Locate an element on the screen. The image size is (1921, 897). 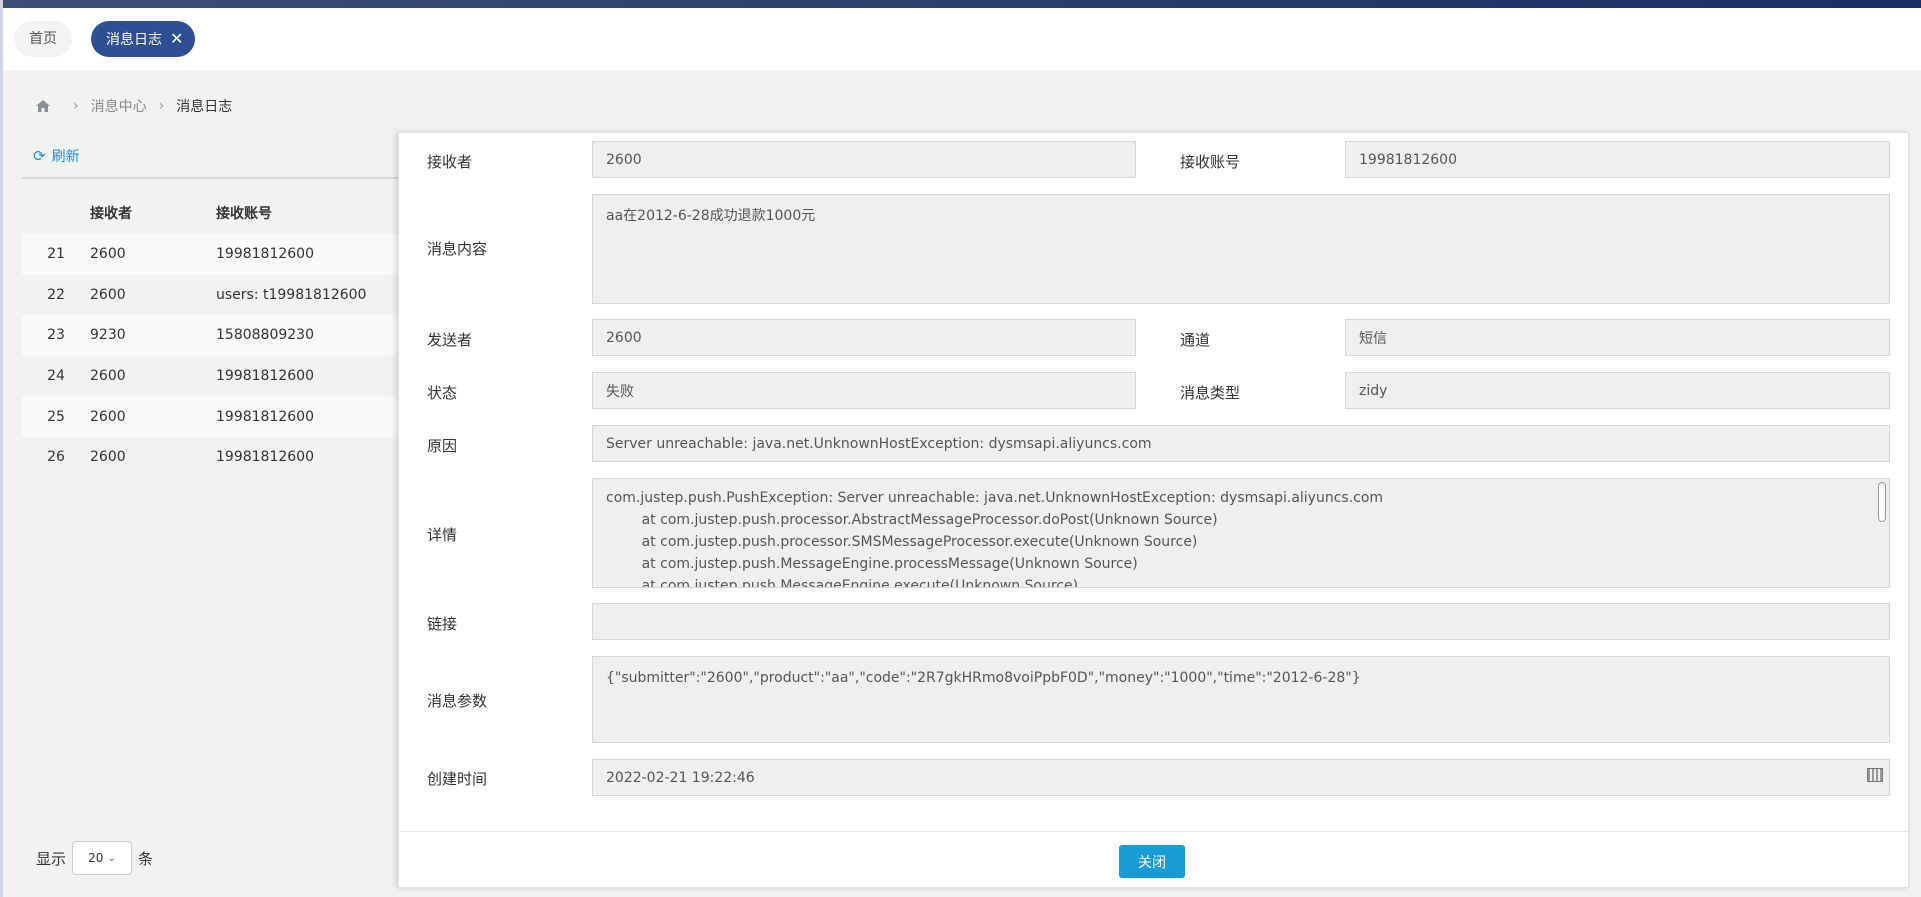
tab-message-log: 消息日志 ✕ is located at coordinates (143, 39).